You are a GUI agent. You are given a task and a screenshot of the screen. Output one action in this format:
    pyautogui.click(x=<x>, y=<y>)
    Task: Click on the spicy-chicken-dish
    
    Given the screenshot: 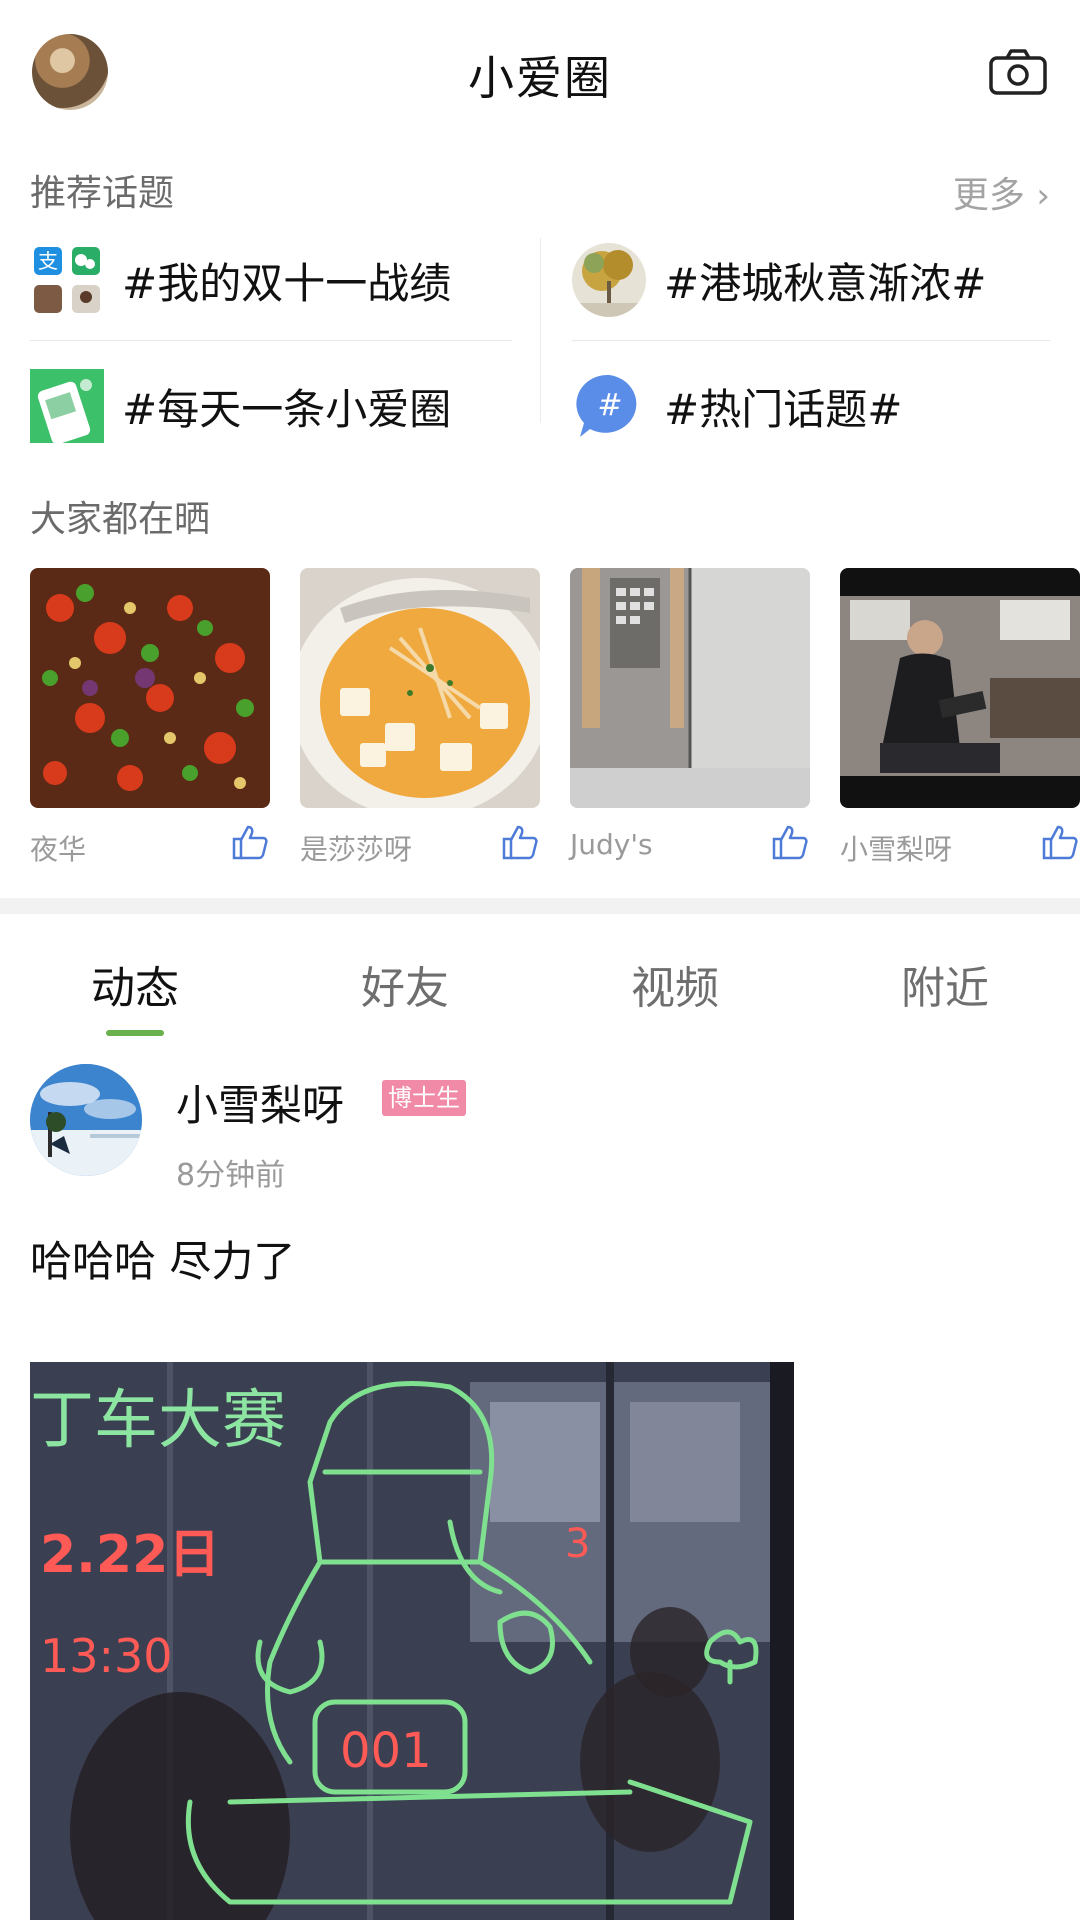 What is the action you would take?
    pyautogui.click(x=150, y=688)
    